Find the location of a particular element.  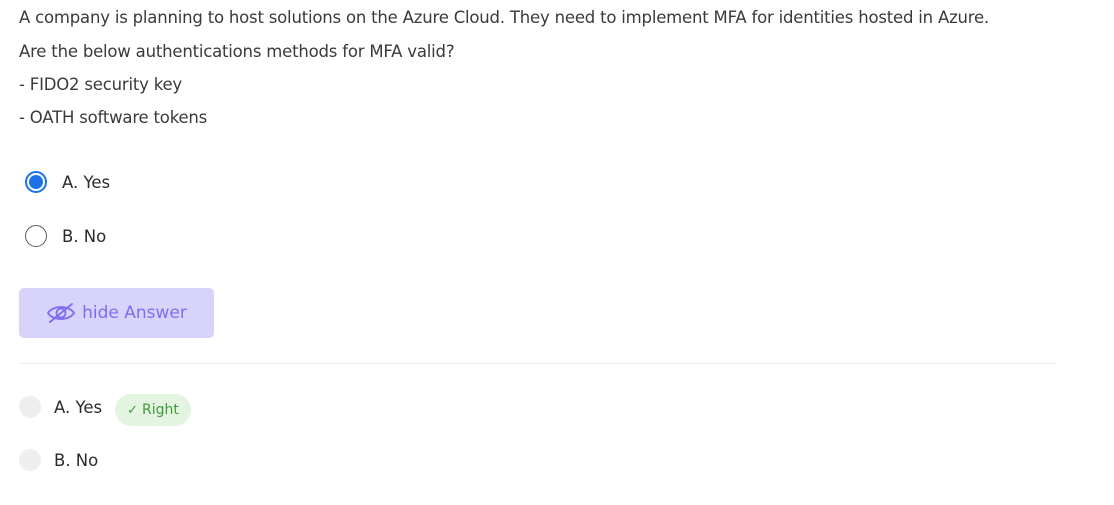

option-a-radio is located at coordinates (36, 182).